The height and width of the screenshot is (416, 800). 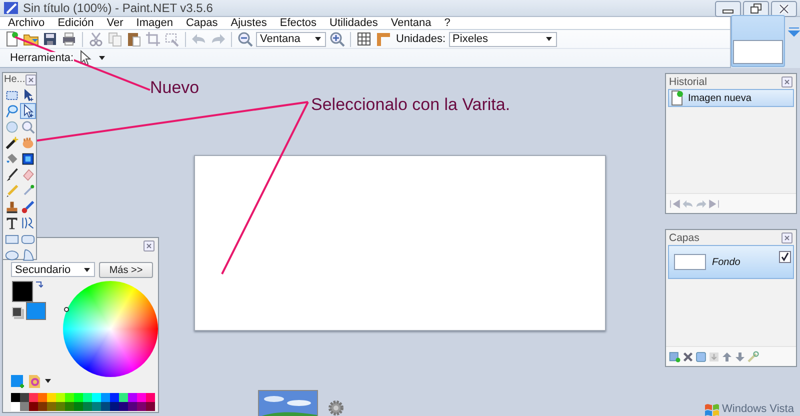 I want to click on reset-colors-icon, so click(x=17, y=312).